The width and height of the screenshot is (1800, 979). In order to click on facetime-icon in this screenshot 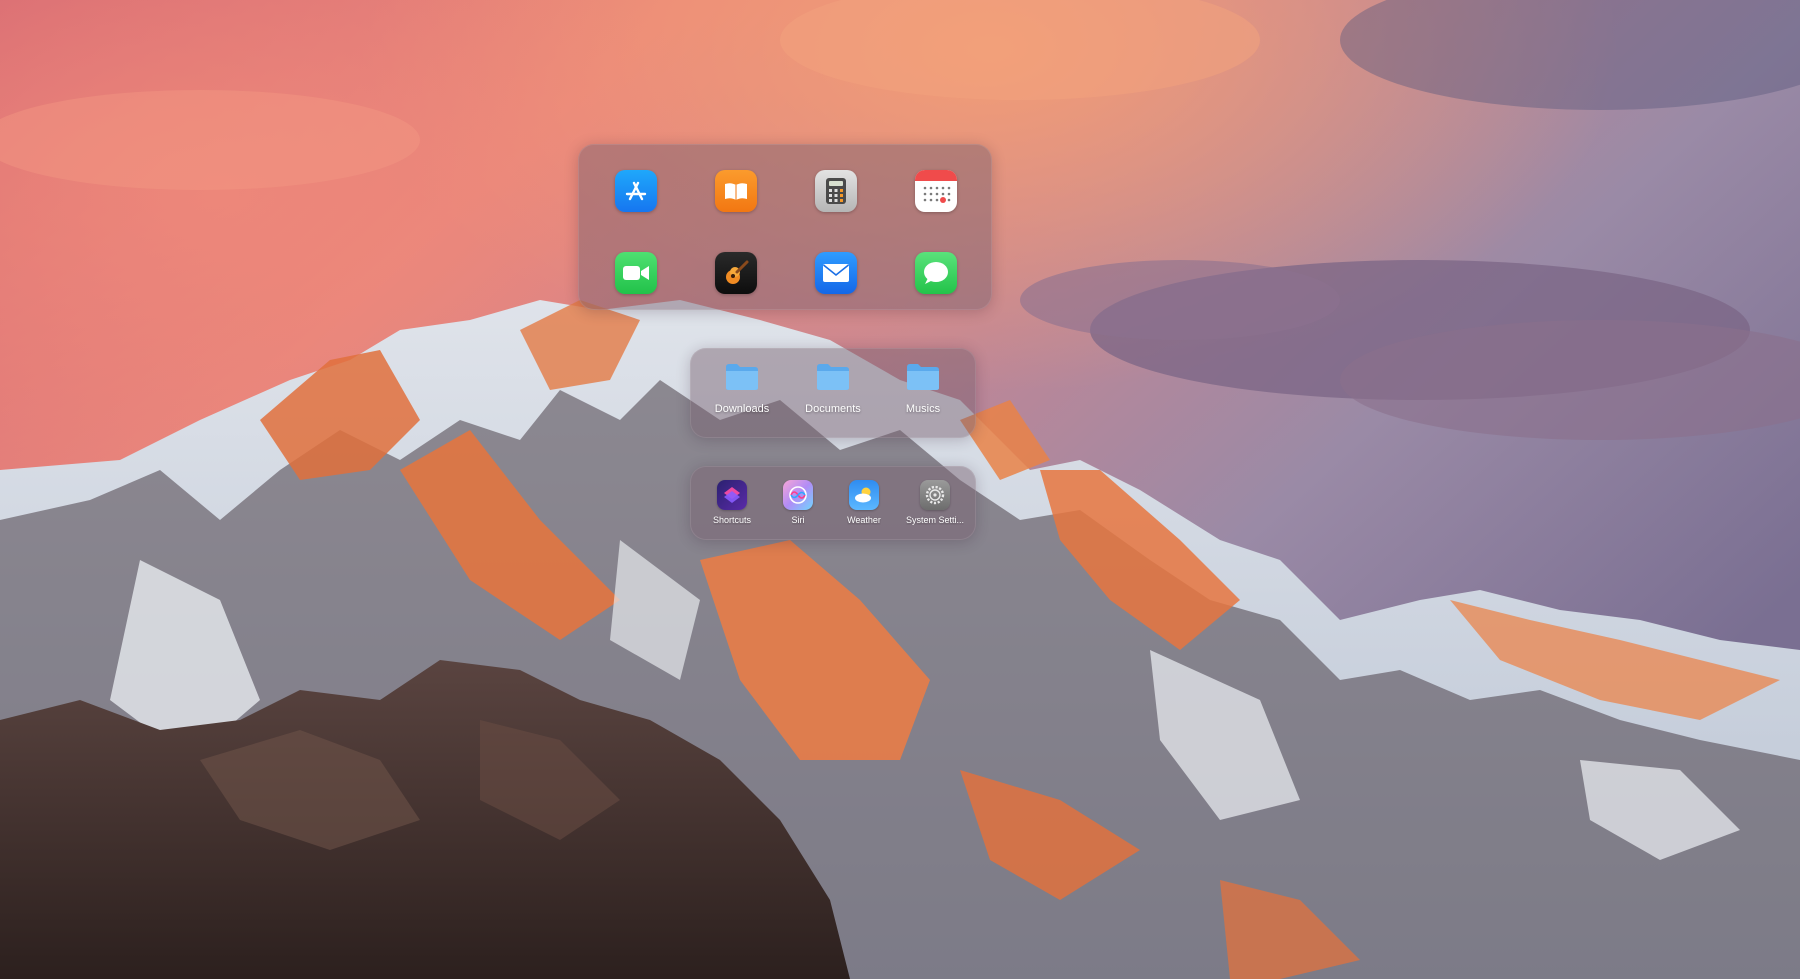, I will do `click(636, 273)`.